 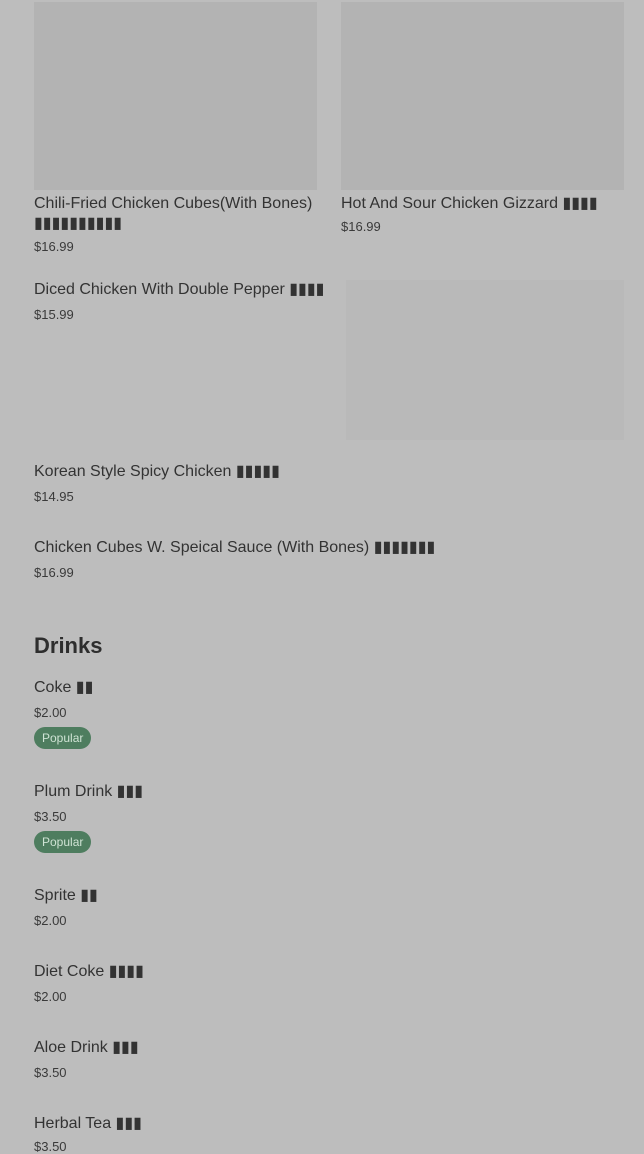 I want to click on item-name: Korean Style Spicy Chicken ▮▮▮▮▮, so click(x=157, y=471).